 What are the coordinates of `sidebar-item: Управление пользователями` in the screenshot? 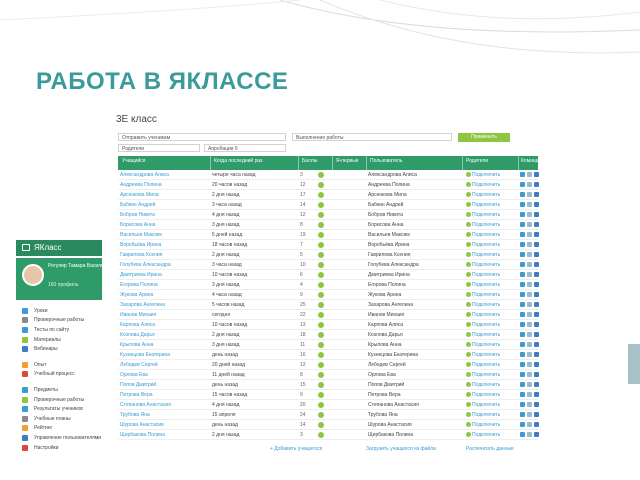 It's located at (62, 438).